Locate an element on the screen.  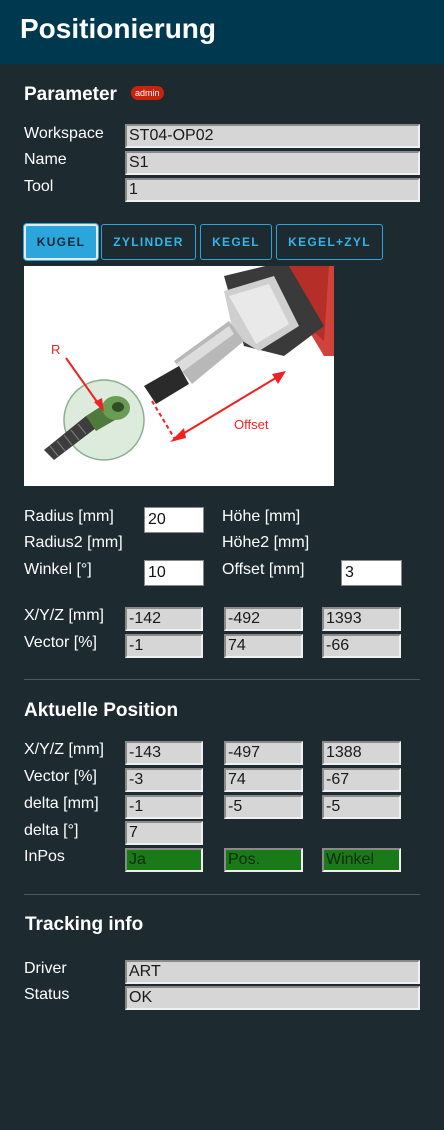
illus-label-offset: Offset is located at coordinates (251, 424).